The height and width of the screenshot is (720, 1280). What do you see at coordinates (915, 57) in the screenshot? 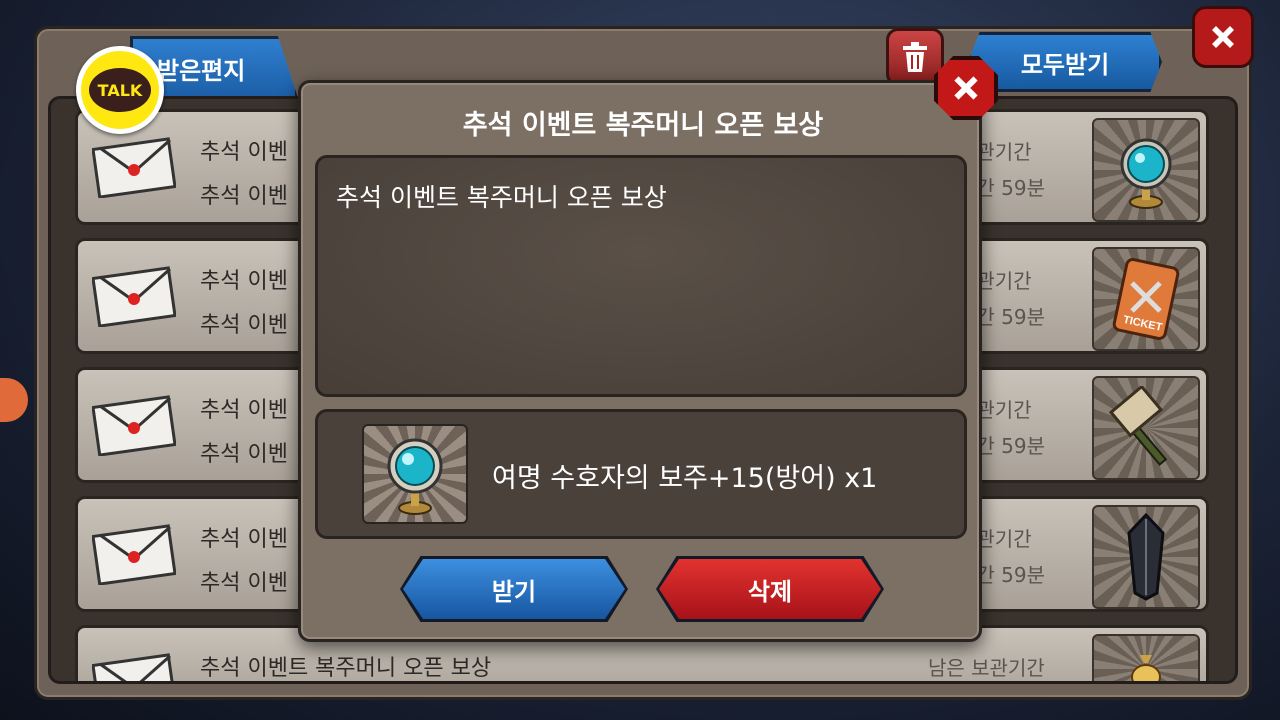
I see `trash-icon` at bounding box center [915, 57].